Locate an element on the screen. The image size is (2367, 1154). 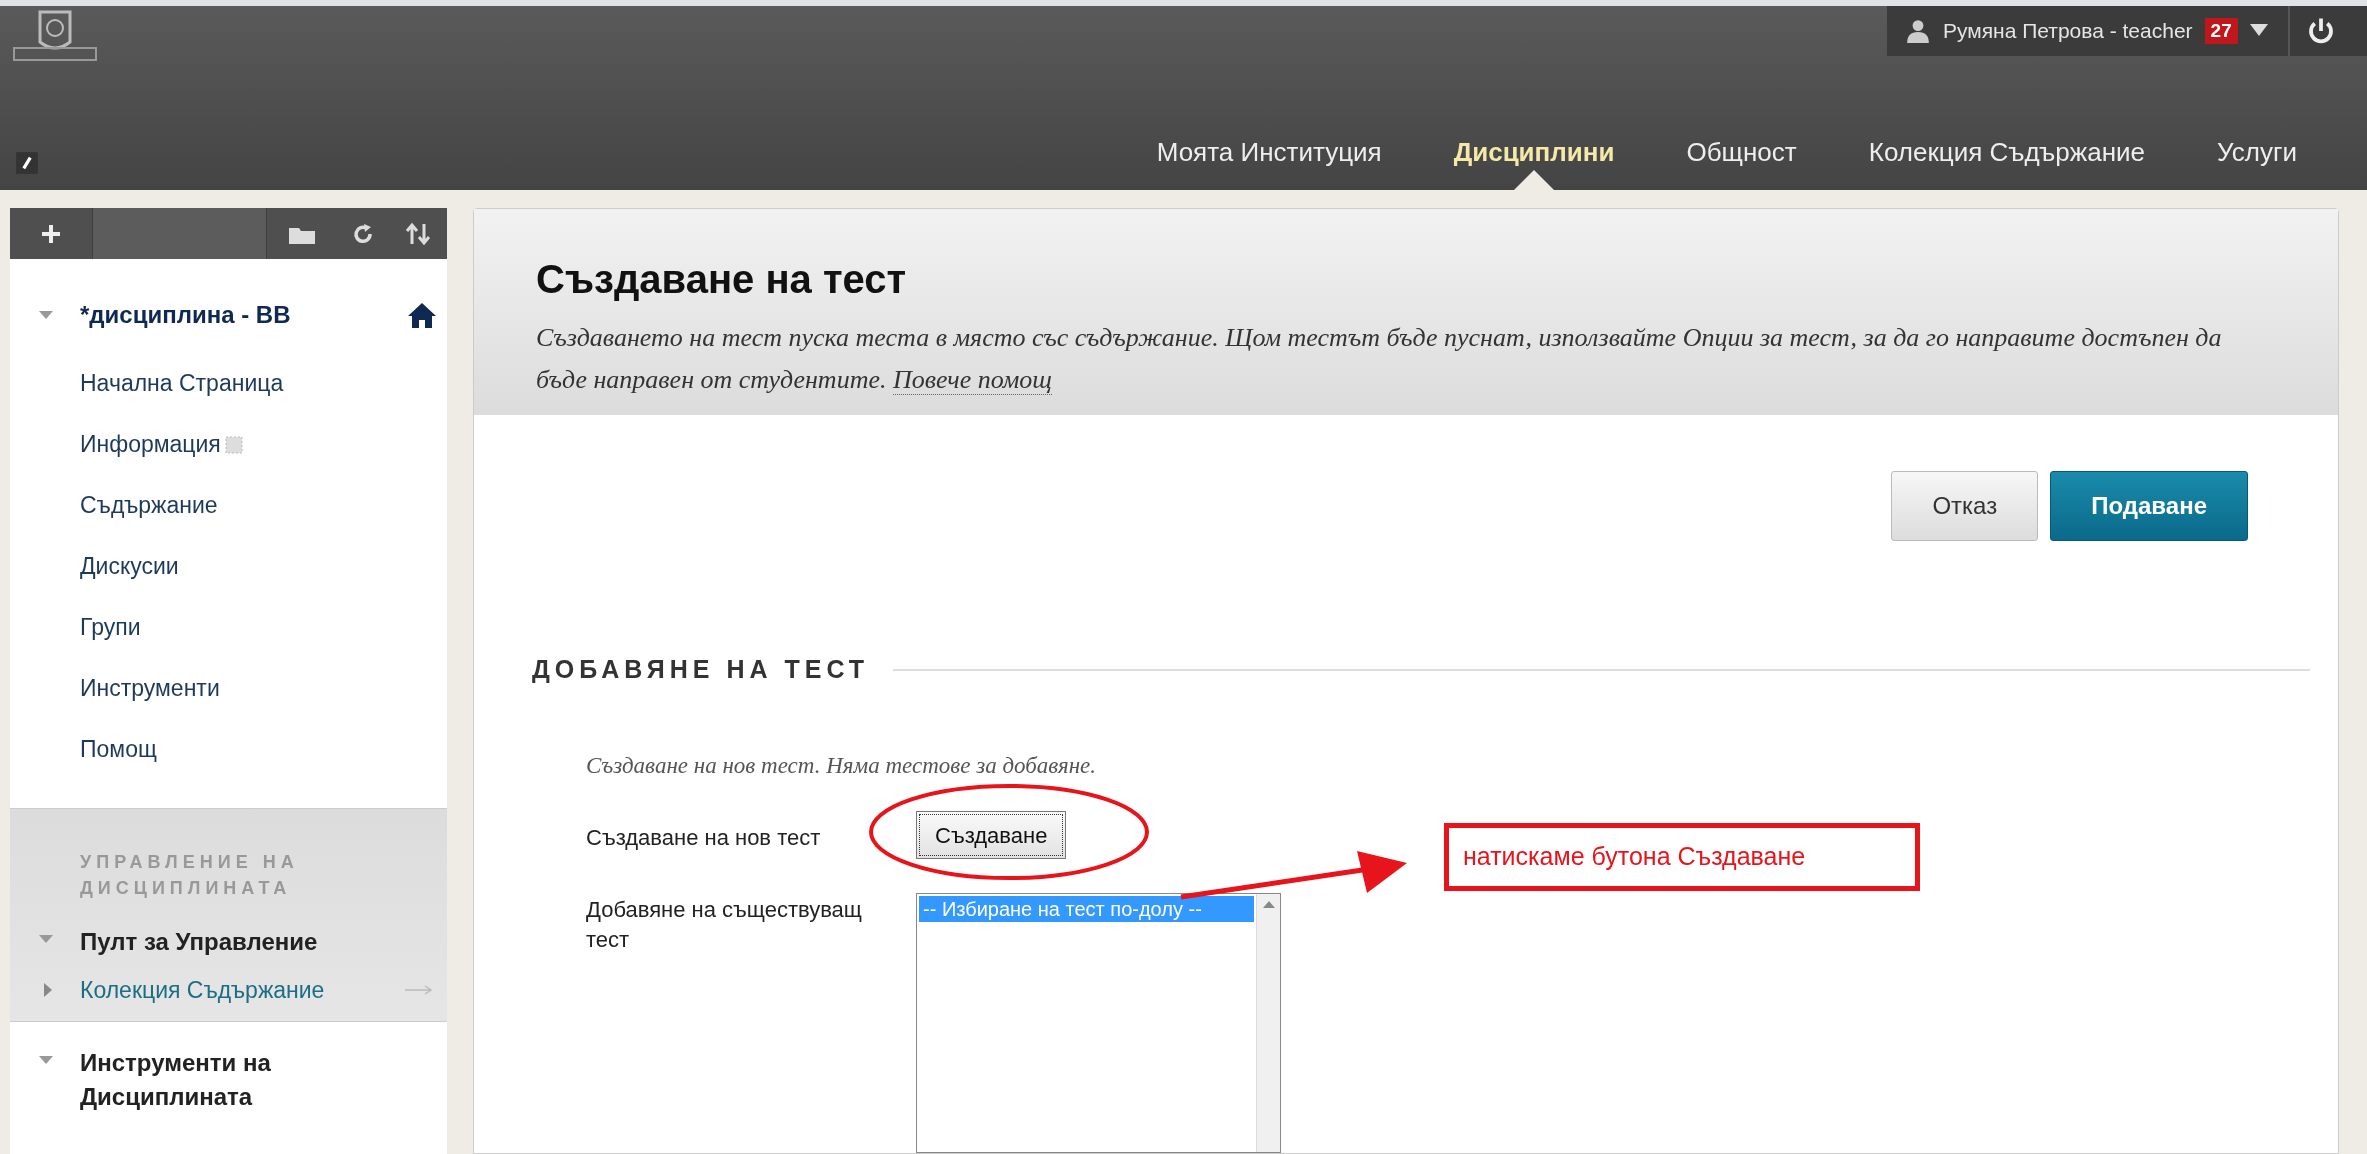
course-menu-item: Дискусии is located at coordinates (129, 566).